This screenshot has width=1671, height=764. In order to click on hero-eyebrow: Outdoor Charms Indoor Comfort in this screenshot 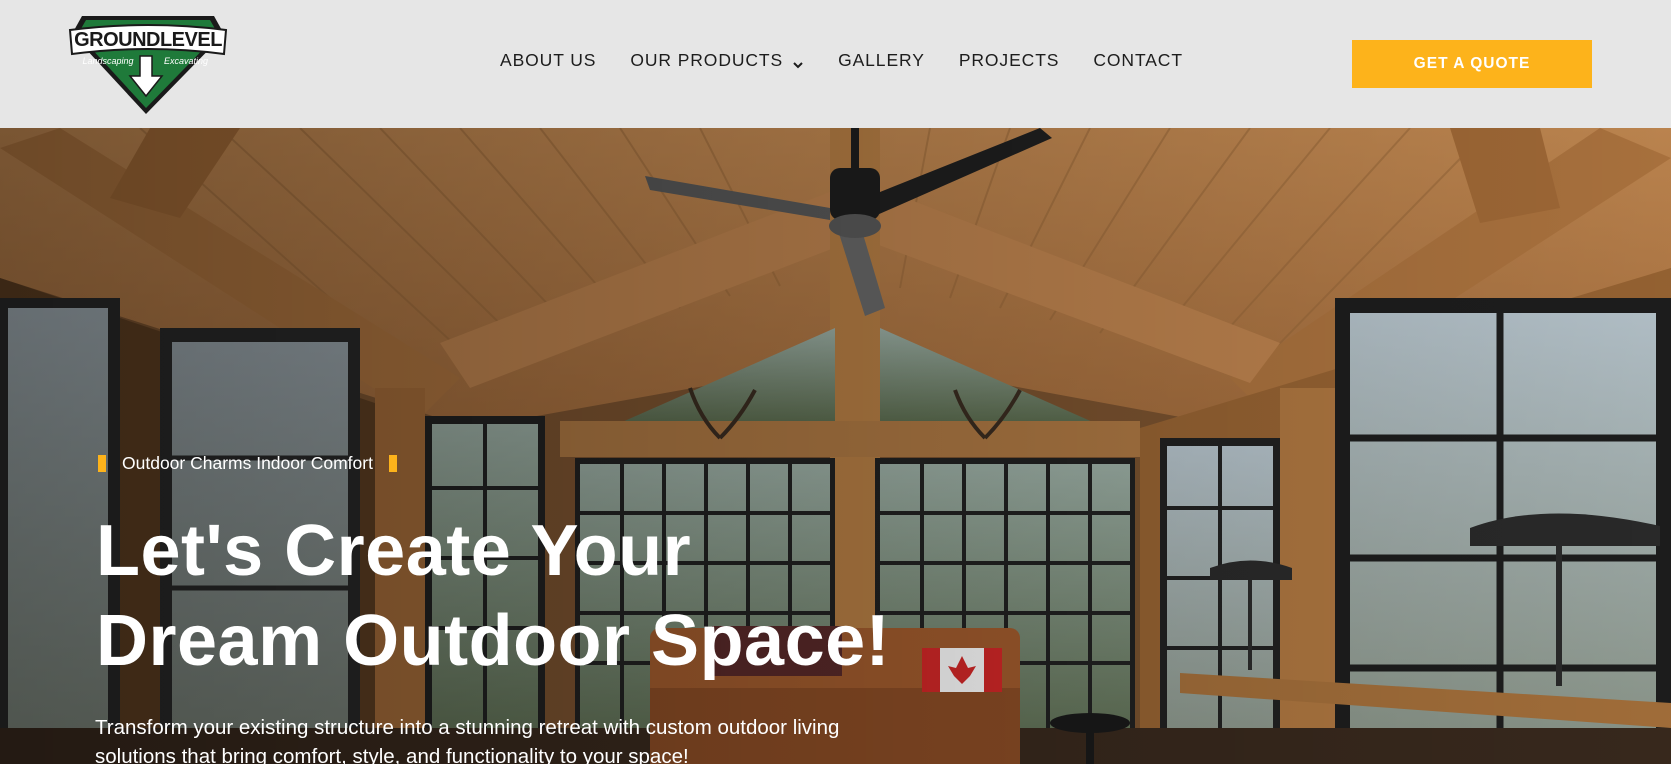, I will do `click(247, 463)`.